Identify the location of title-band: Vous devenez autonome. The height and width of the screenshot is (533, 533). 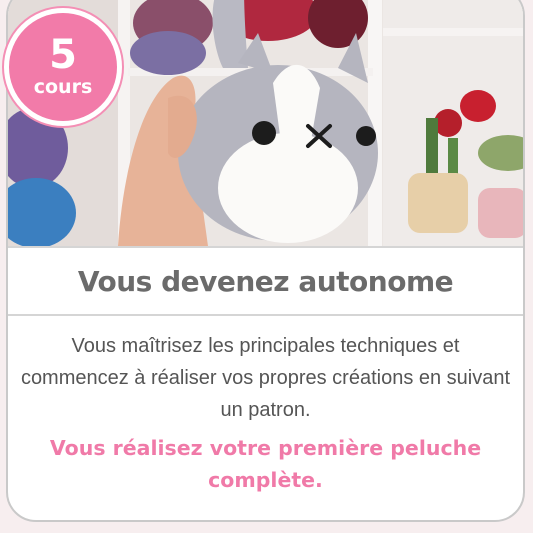
(265, 281).